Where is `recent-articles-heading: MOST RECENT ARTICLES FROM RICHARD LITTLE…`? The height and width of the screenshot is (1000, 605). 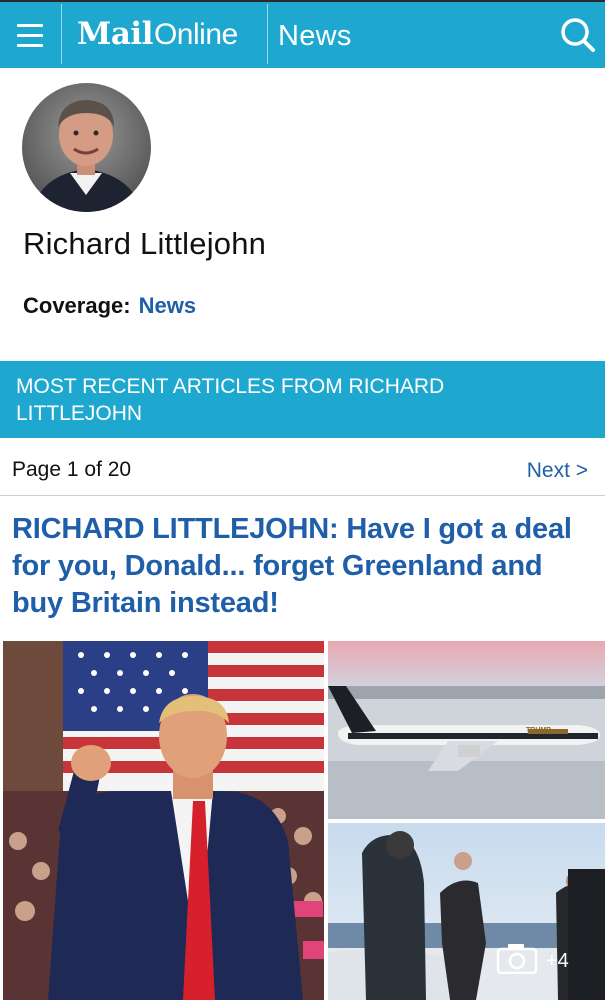 recent-articles-heading: MOST RECENT ARTICLES FROM RICHARD LITTLE… is located at coordinates (302, 399).